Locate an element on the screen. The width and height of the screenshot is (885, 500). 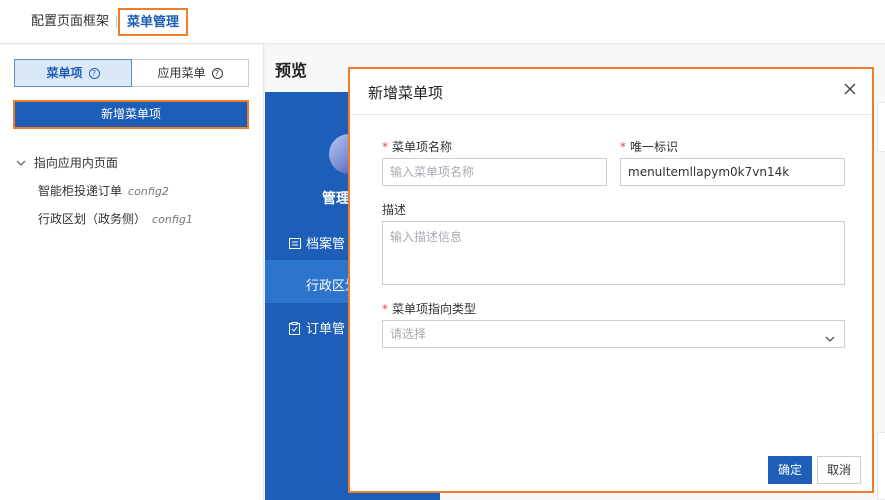
preview-nav-label: 档案管 is located at coordinates (326, 244).